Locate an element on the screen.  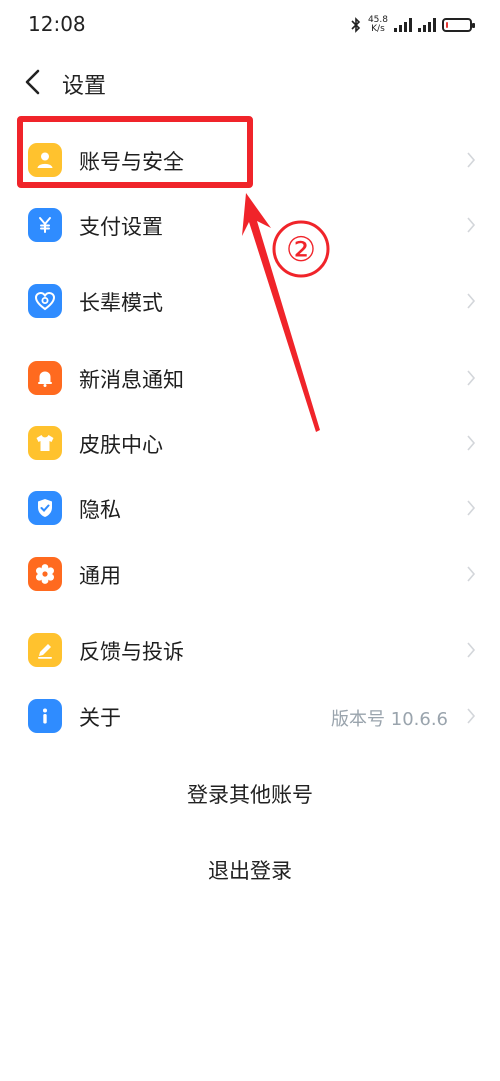
settings-item-privacy: 隐私 is located at coordinates (250, 508).